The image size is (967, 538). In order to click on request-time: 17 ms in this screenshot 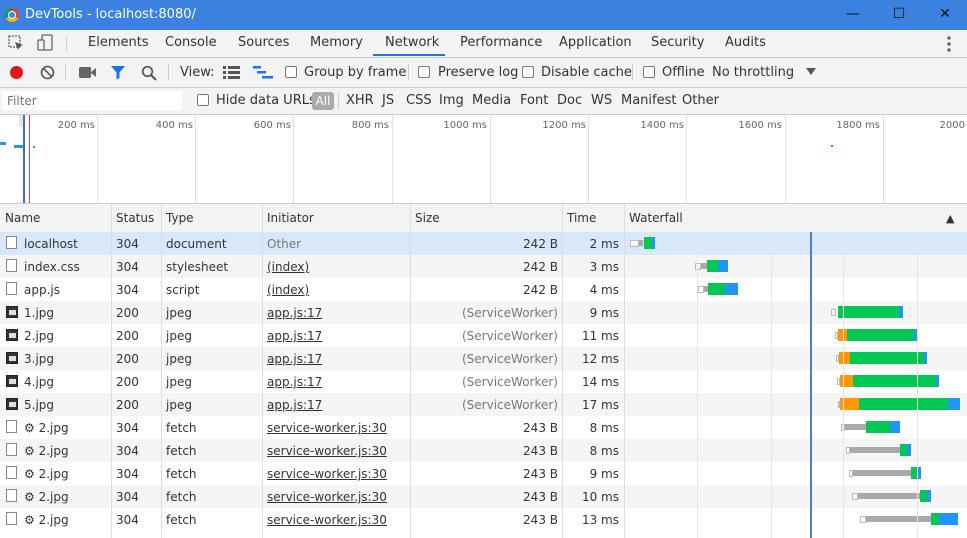, I will do `click(600, 405)`.